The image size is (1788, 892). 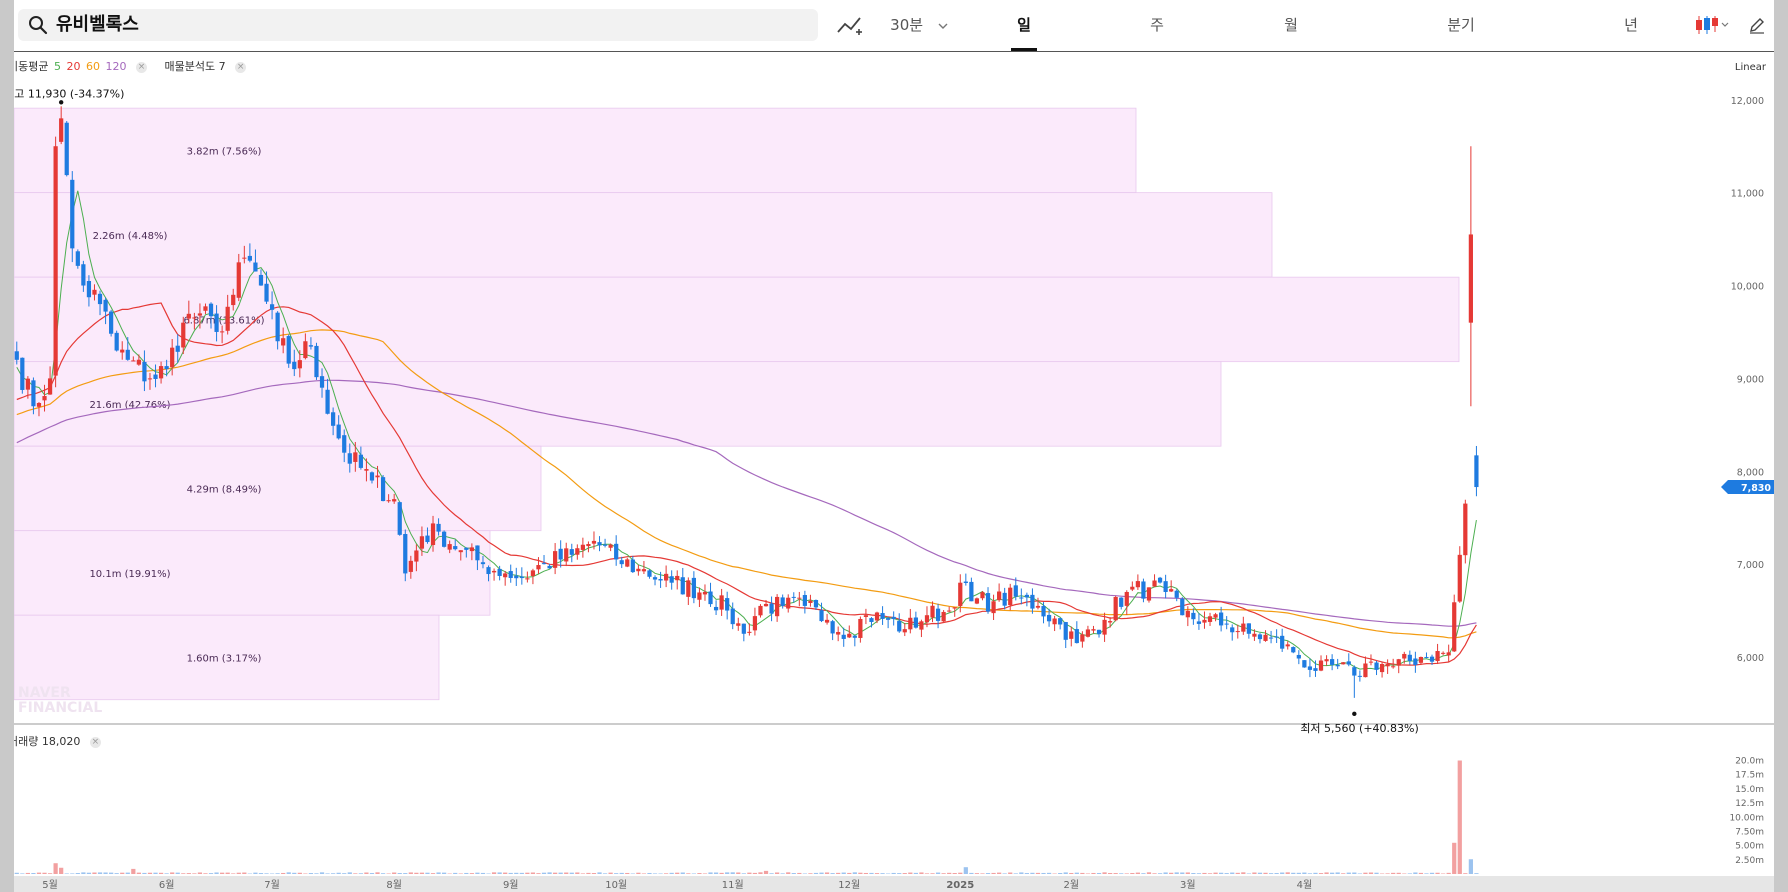 I want to click on x-tick-label: 2025, so click(x=960, y=885).